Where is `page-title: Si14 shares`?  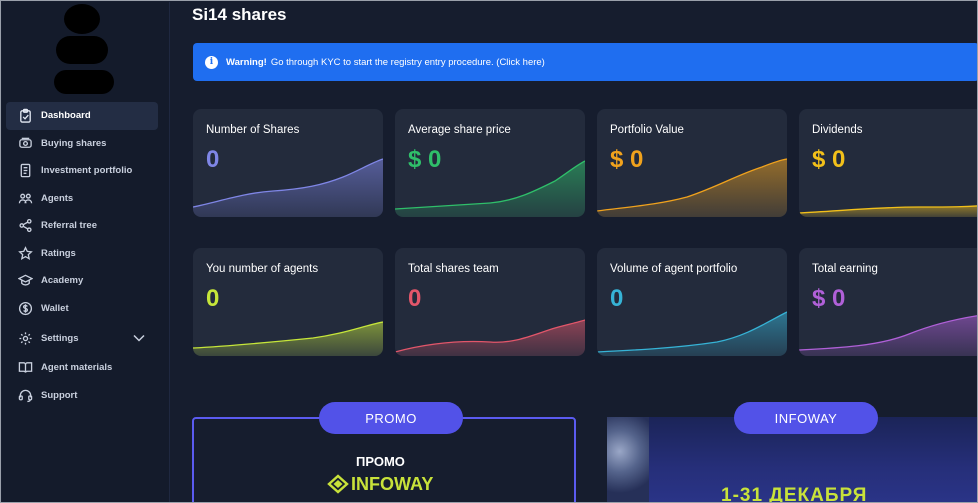
page-title: Si14 shares is located at coordinates (239, 14).